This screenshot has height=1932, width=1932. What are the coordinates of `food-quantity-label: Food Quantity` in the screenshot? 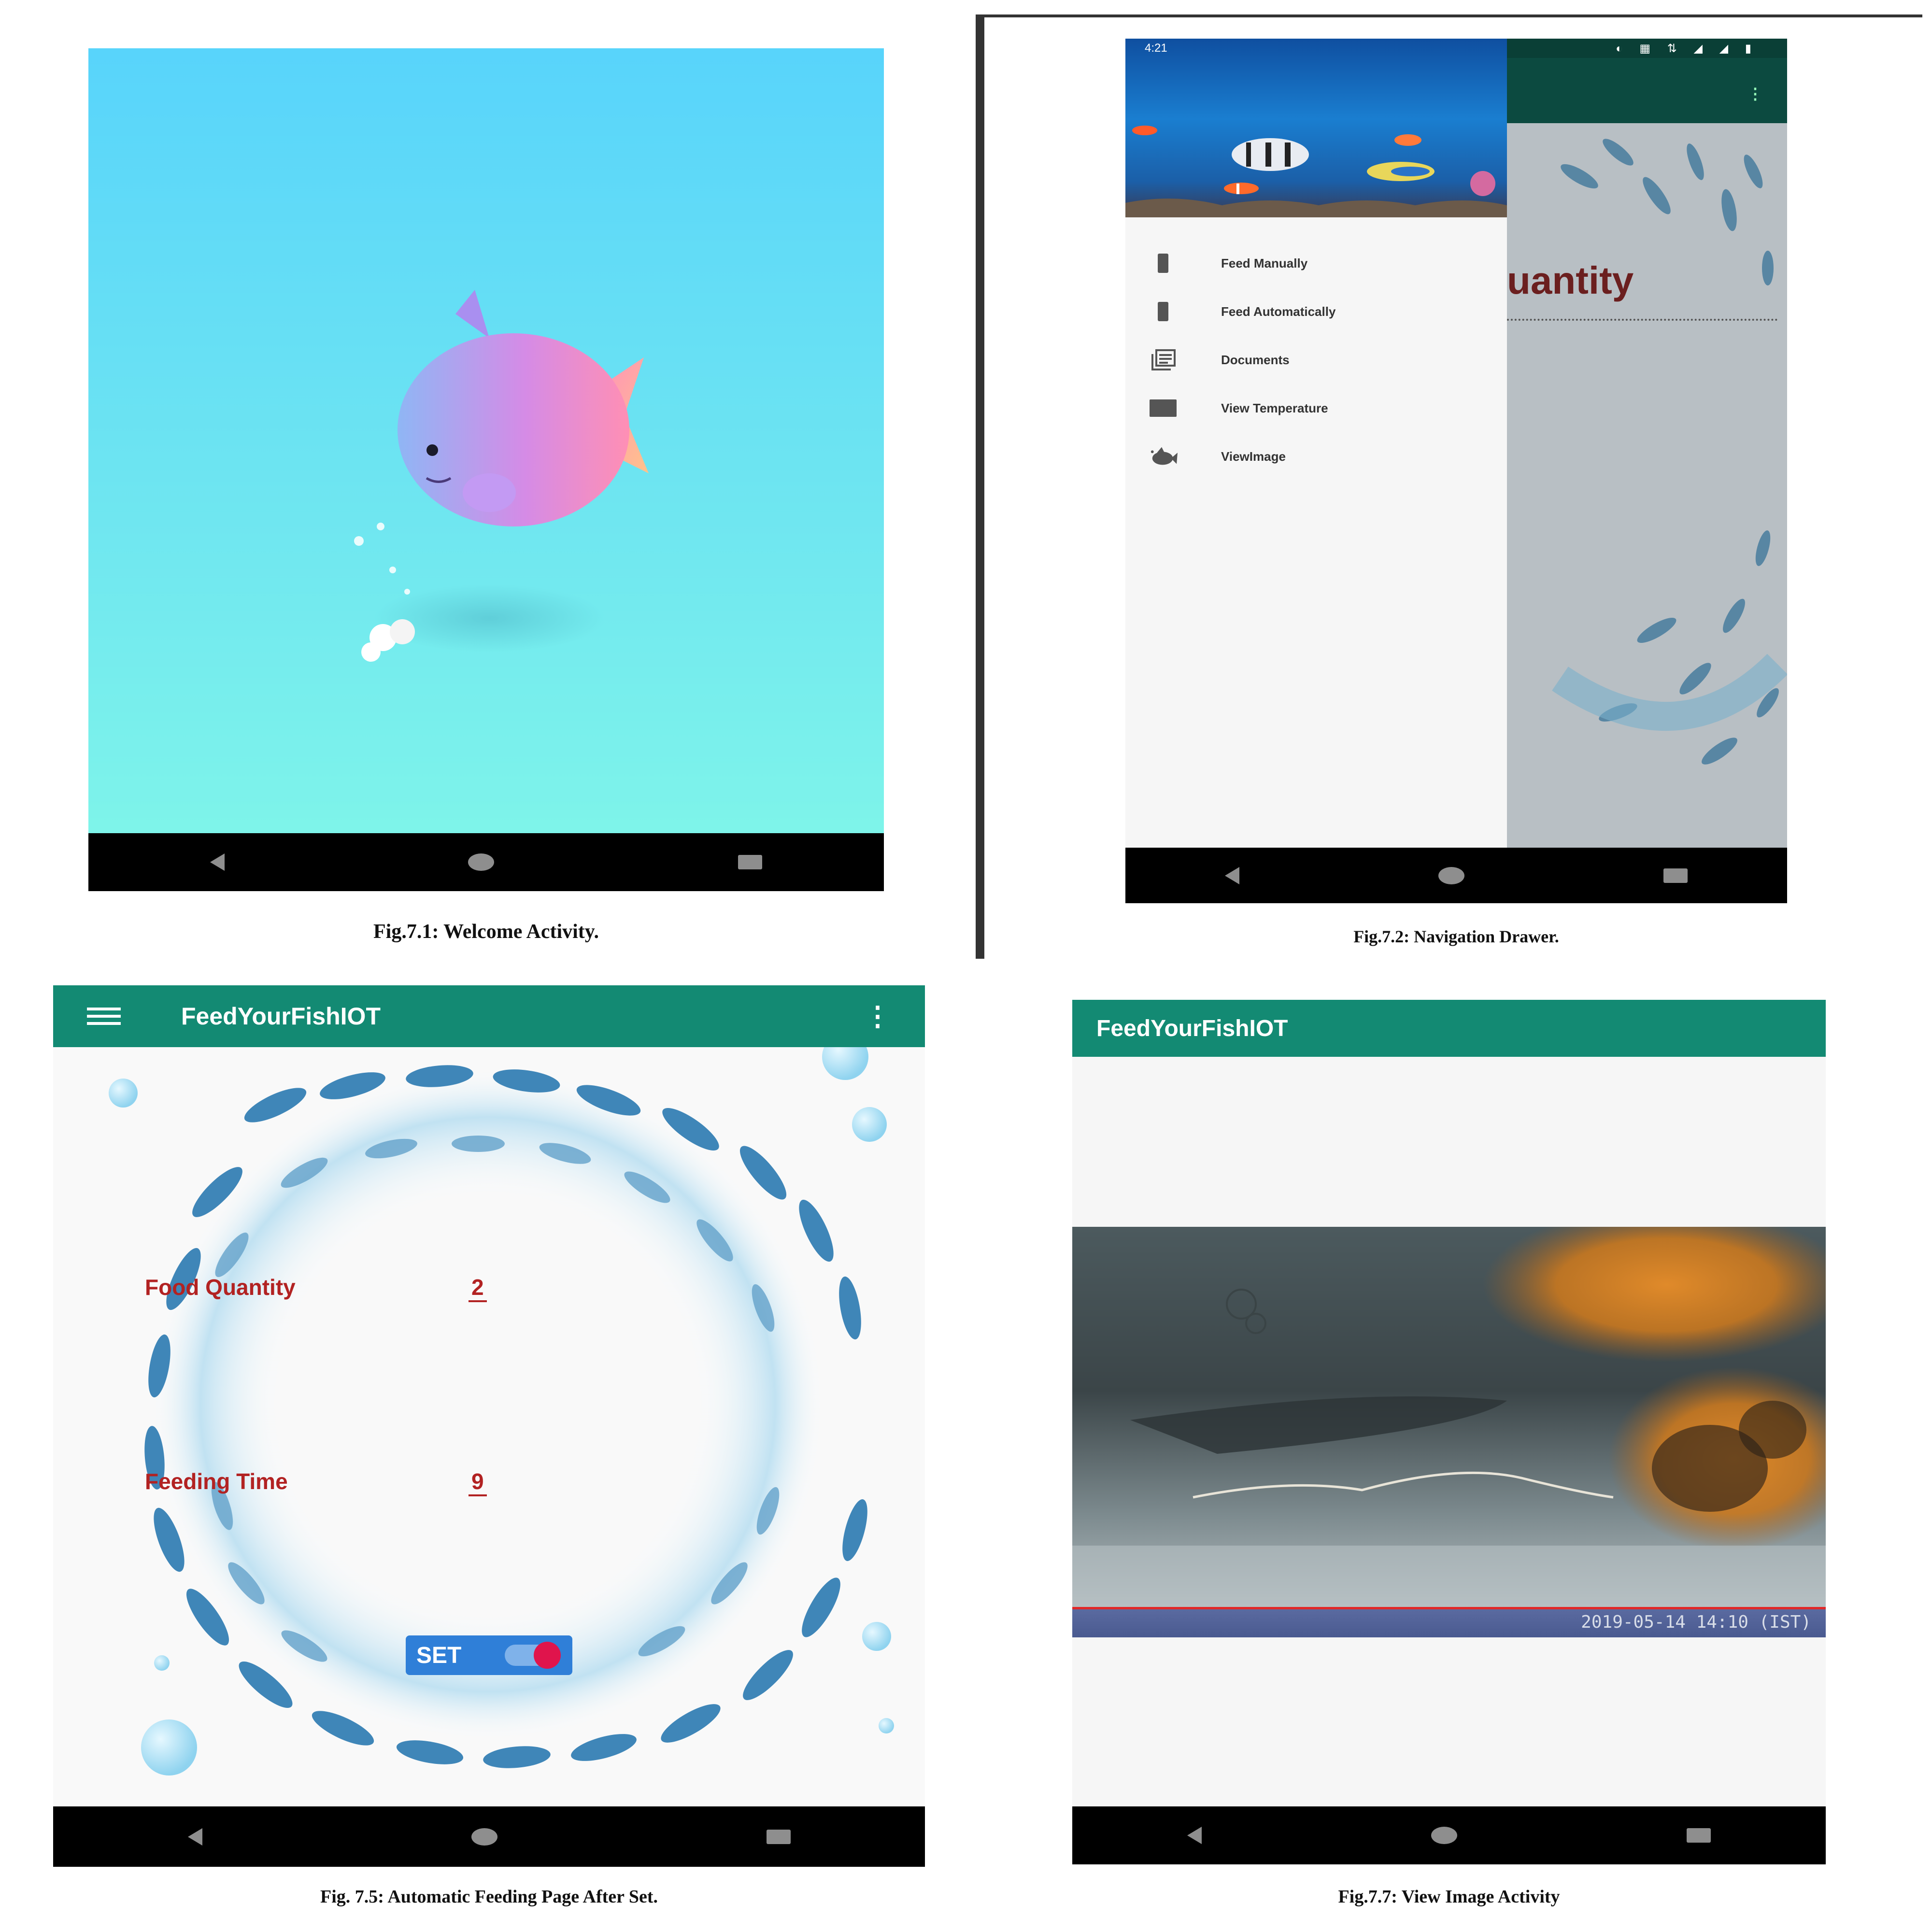 It's located at (220, 1287).